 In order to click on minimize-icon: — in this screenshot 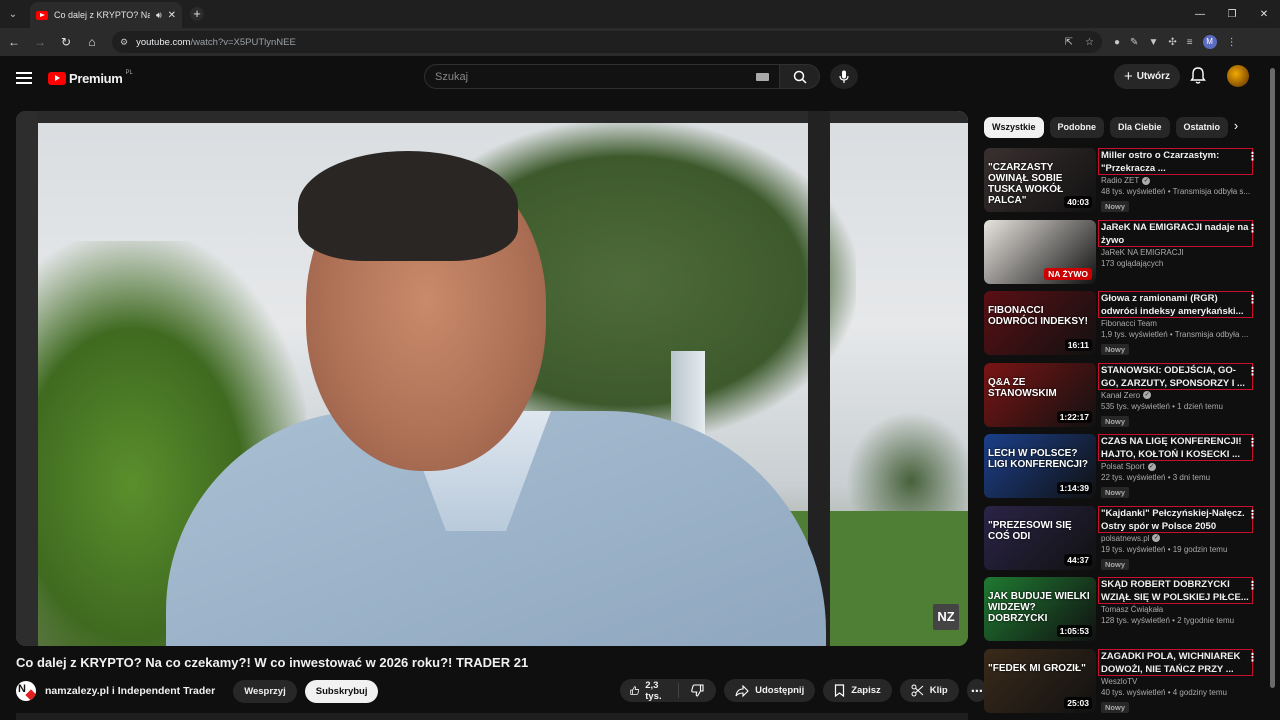, I will do `click(1200, 14)`.